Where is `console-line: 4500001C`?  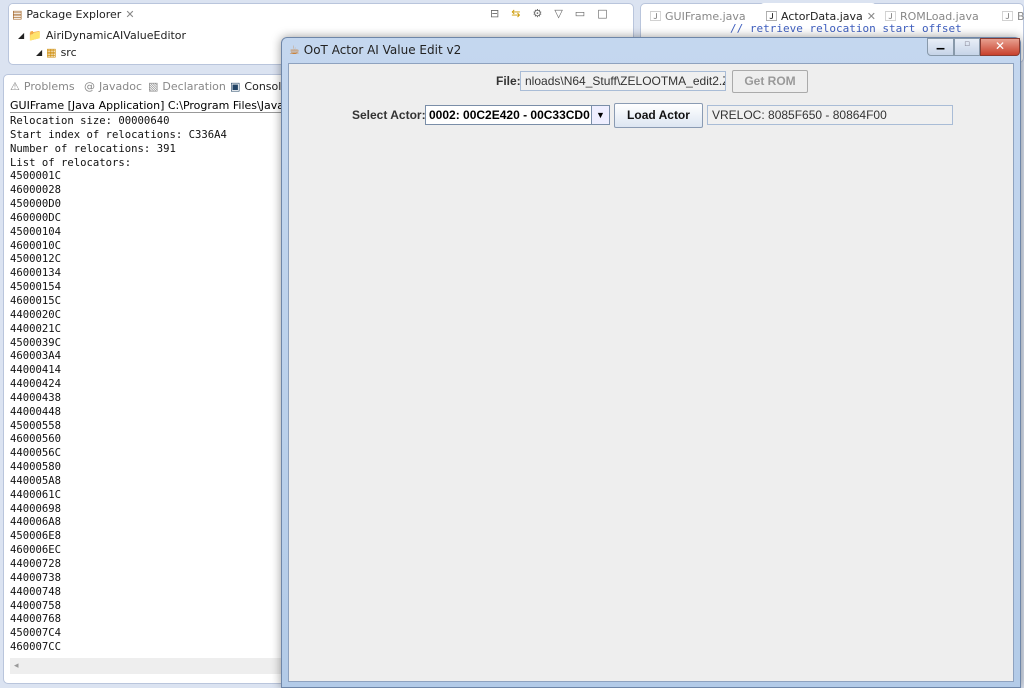
console-line: 4500001C is located at coordinates (36, 176).